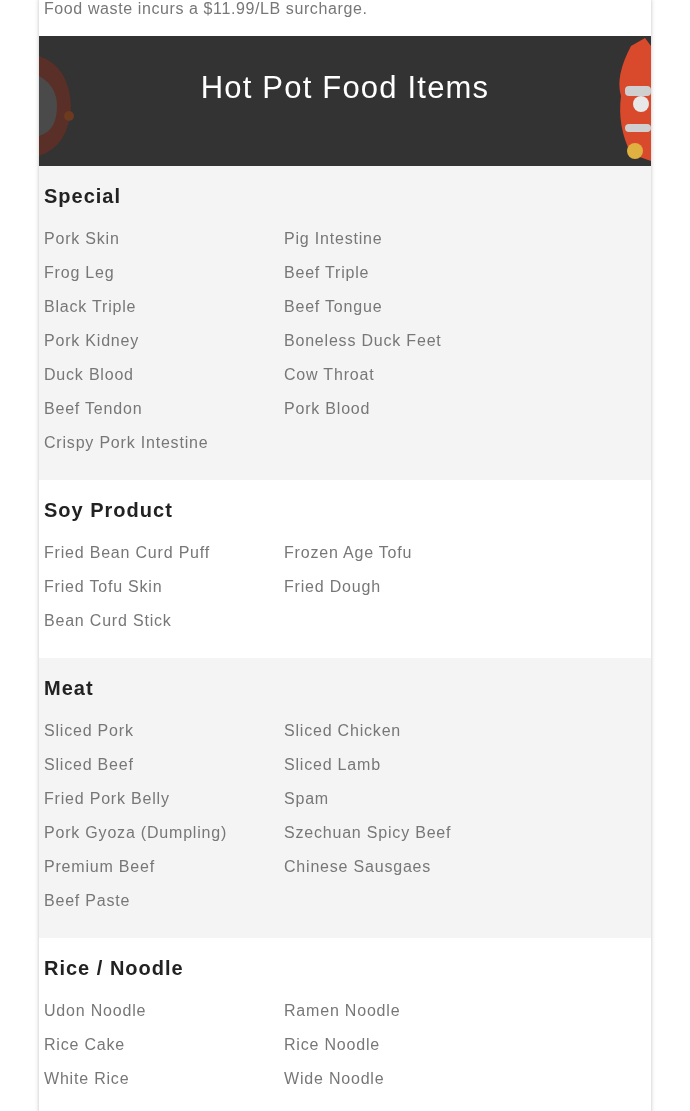 This screenshot has width=690, height=1111. I want to click on section-title: Soy Product, so click(109, 510).